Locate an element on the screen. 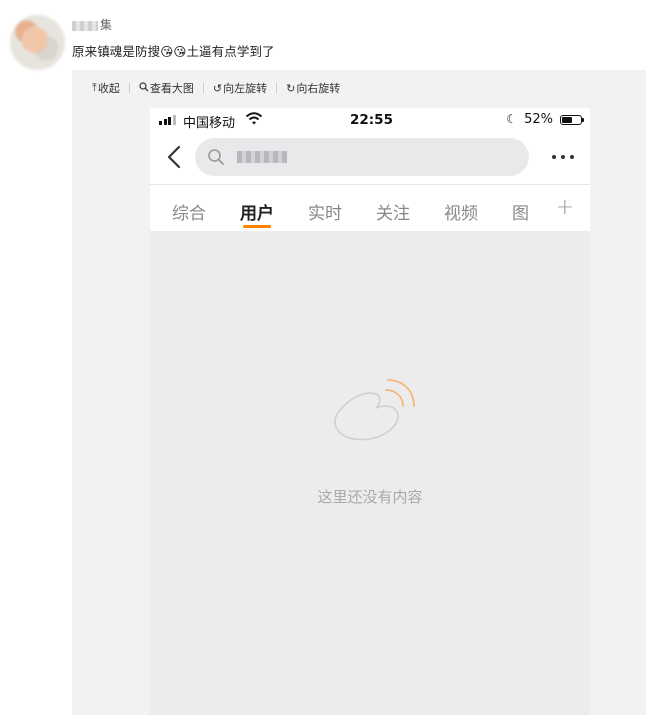 This screenshot has width=646, height=715. rotate-left-button: ↺ 向左旋转 is located at coordinates (240, 88).